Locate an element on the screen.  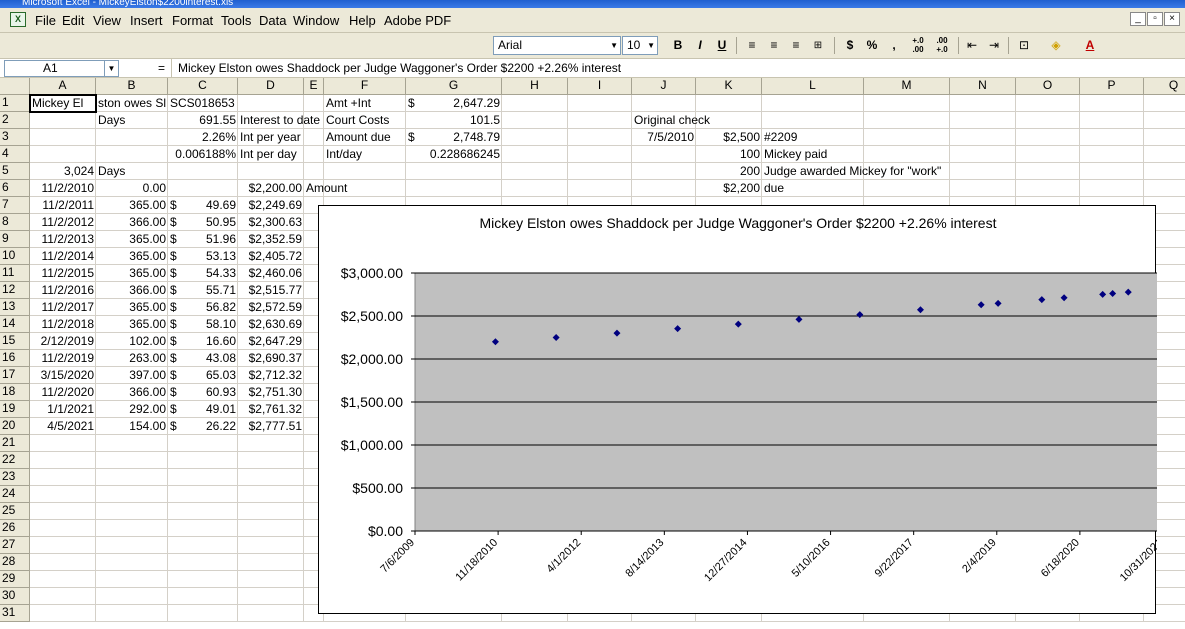
row-header-25: 25 is located at coordinates (15, 511).